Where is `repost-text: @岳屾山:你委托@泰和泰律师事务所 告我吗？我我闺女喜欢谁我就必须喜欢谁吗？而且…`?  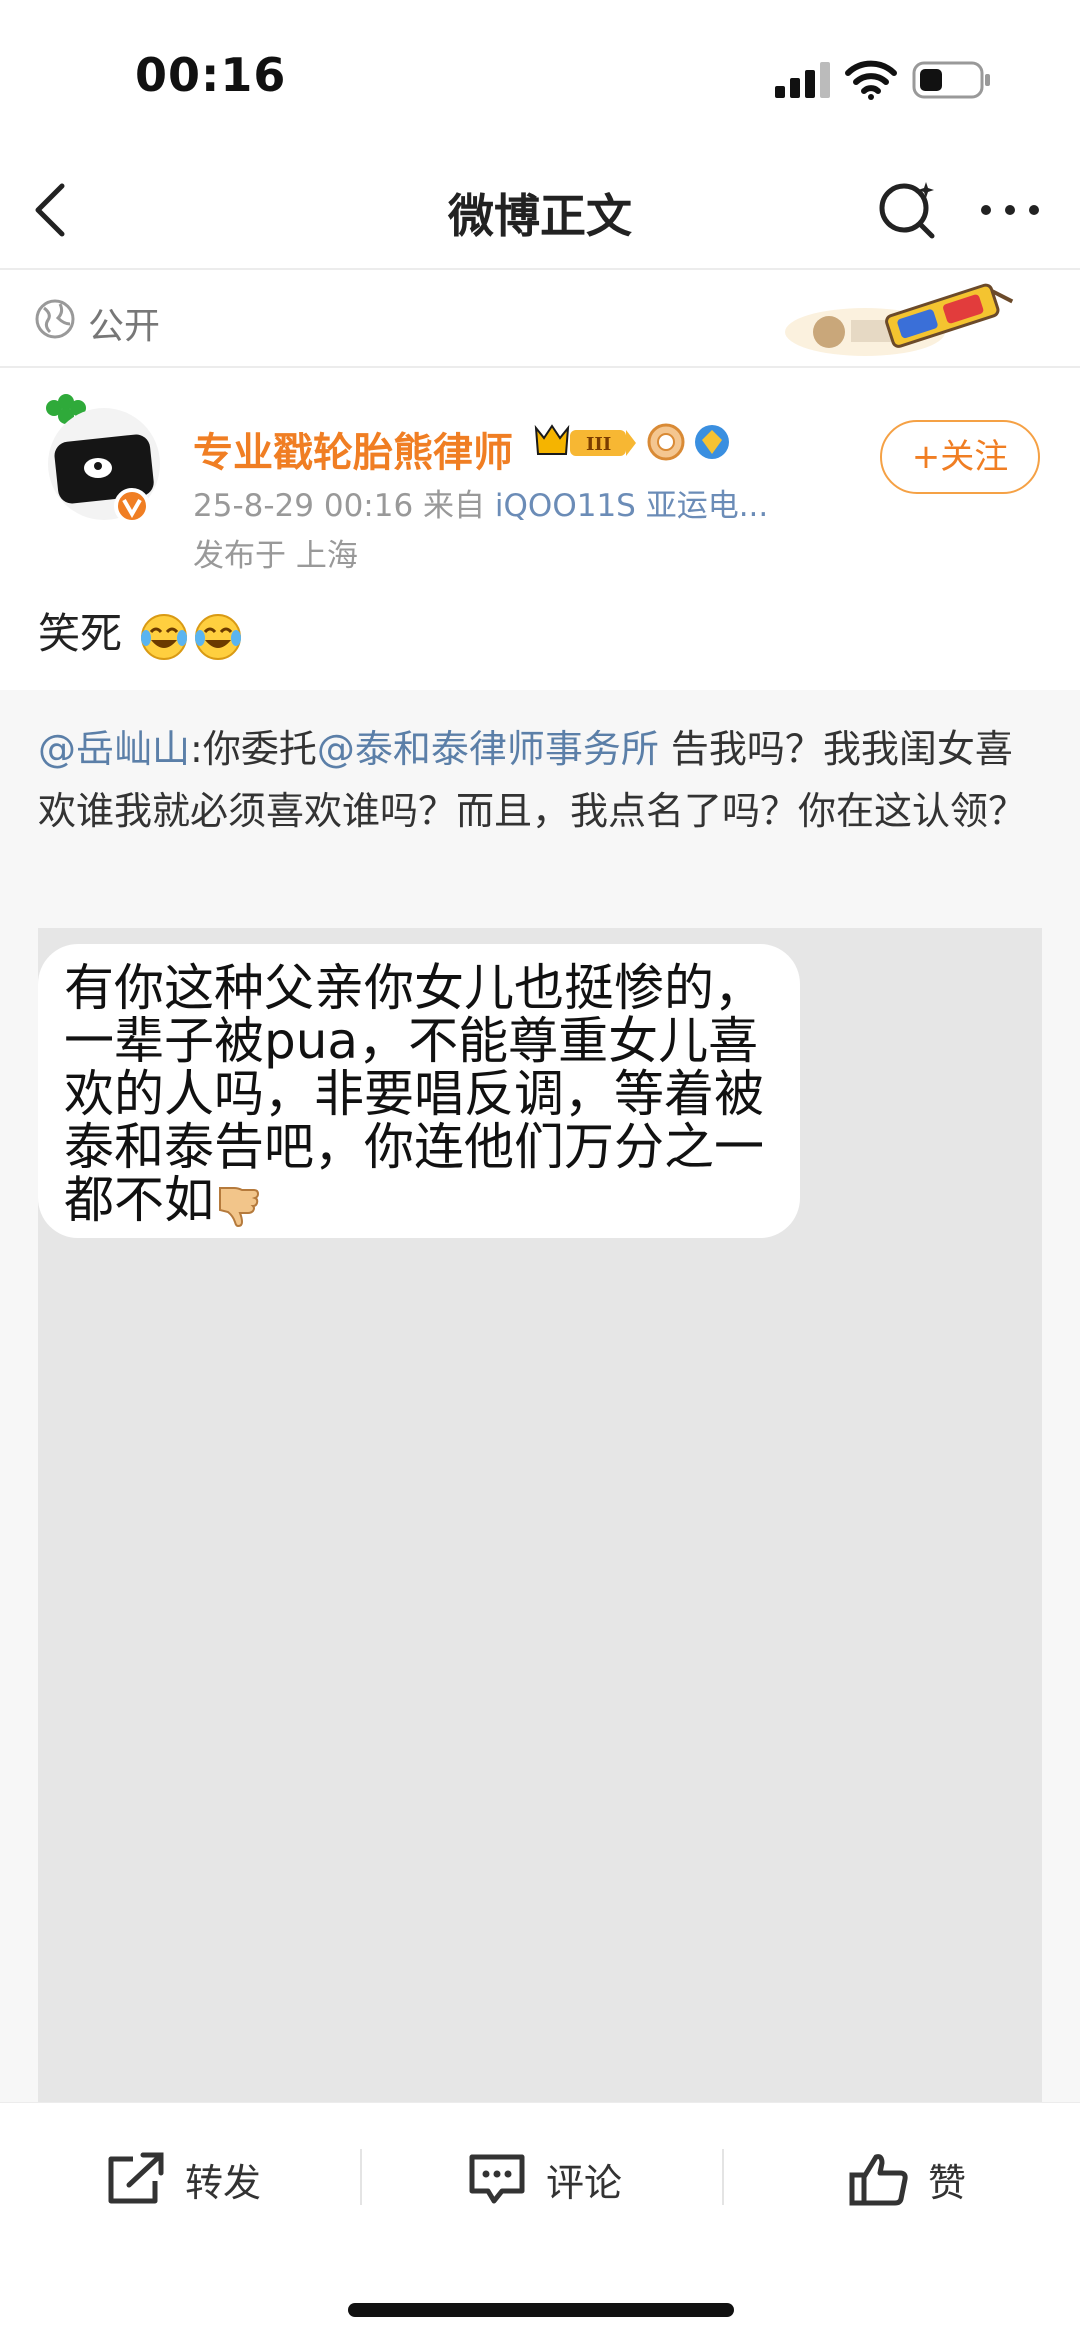
repost-text: @岳屾山:你委托@泰和泰律师事务所 告我吗？我我闺女喜欢谁我就必须喜欢谁吗？而且… is located at coordinates (543, 780).